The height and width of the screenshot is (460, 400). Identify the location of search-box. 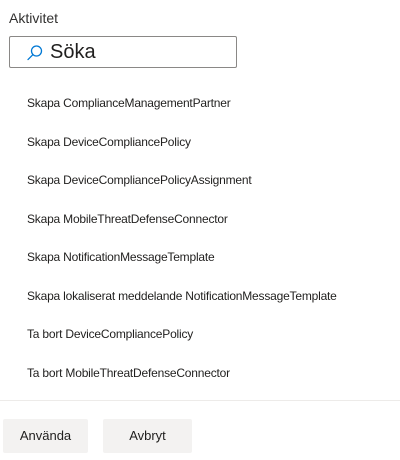
(123, 52).